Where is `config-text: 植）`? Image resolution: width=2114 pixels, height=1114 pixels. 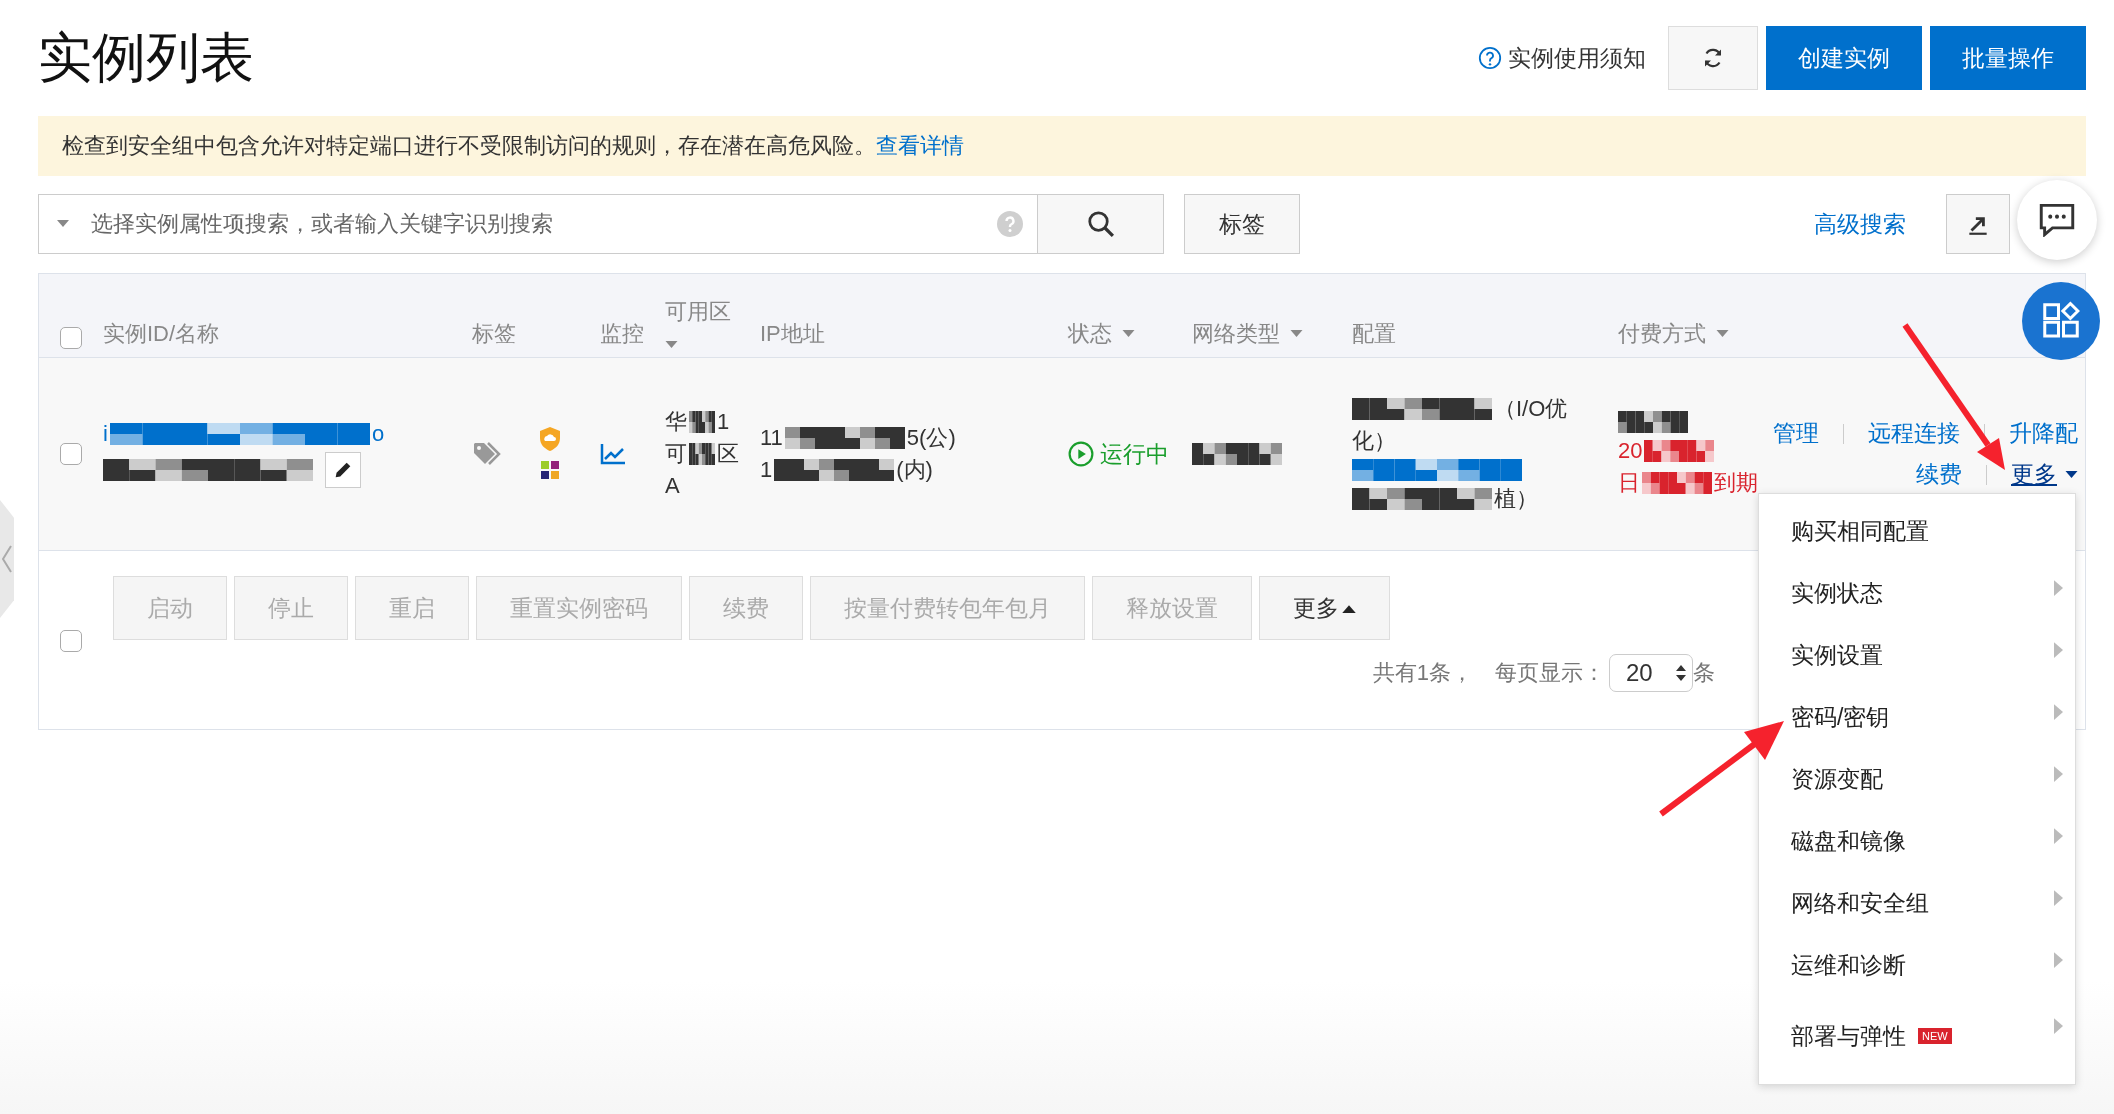
config-text: 植） is located at coordinates (1516, 499).